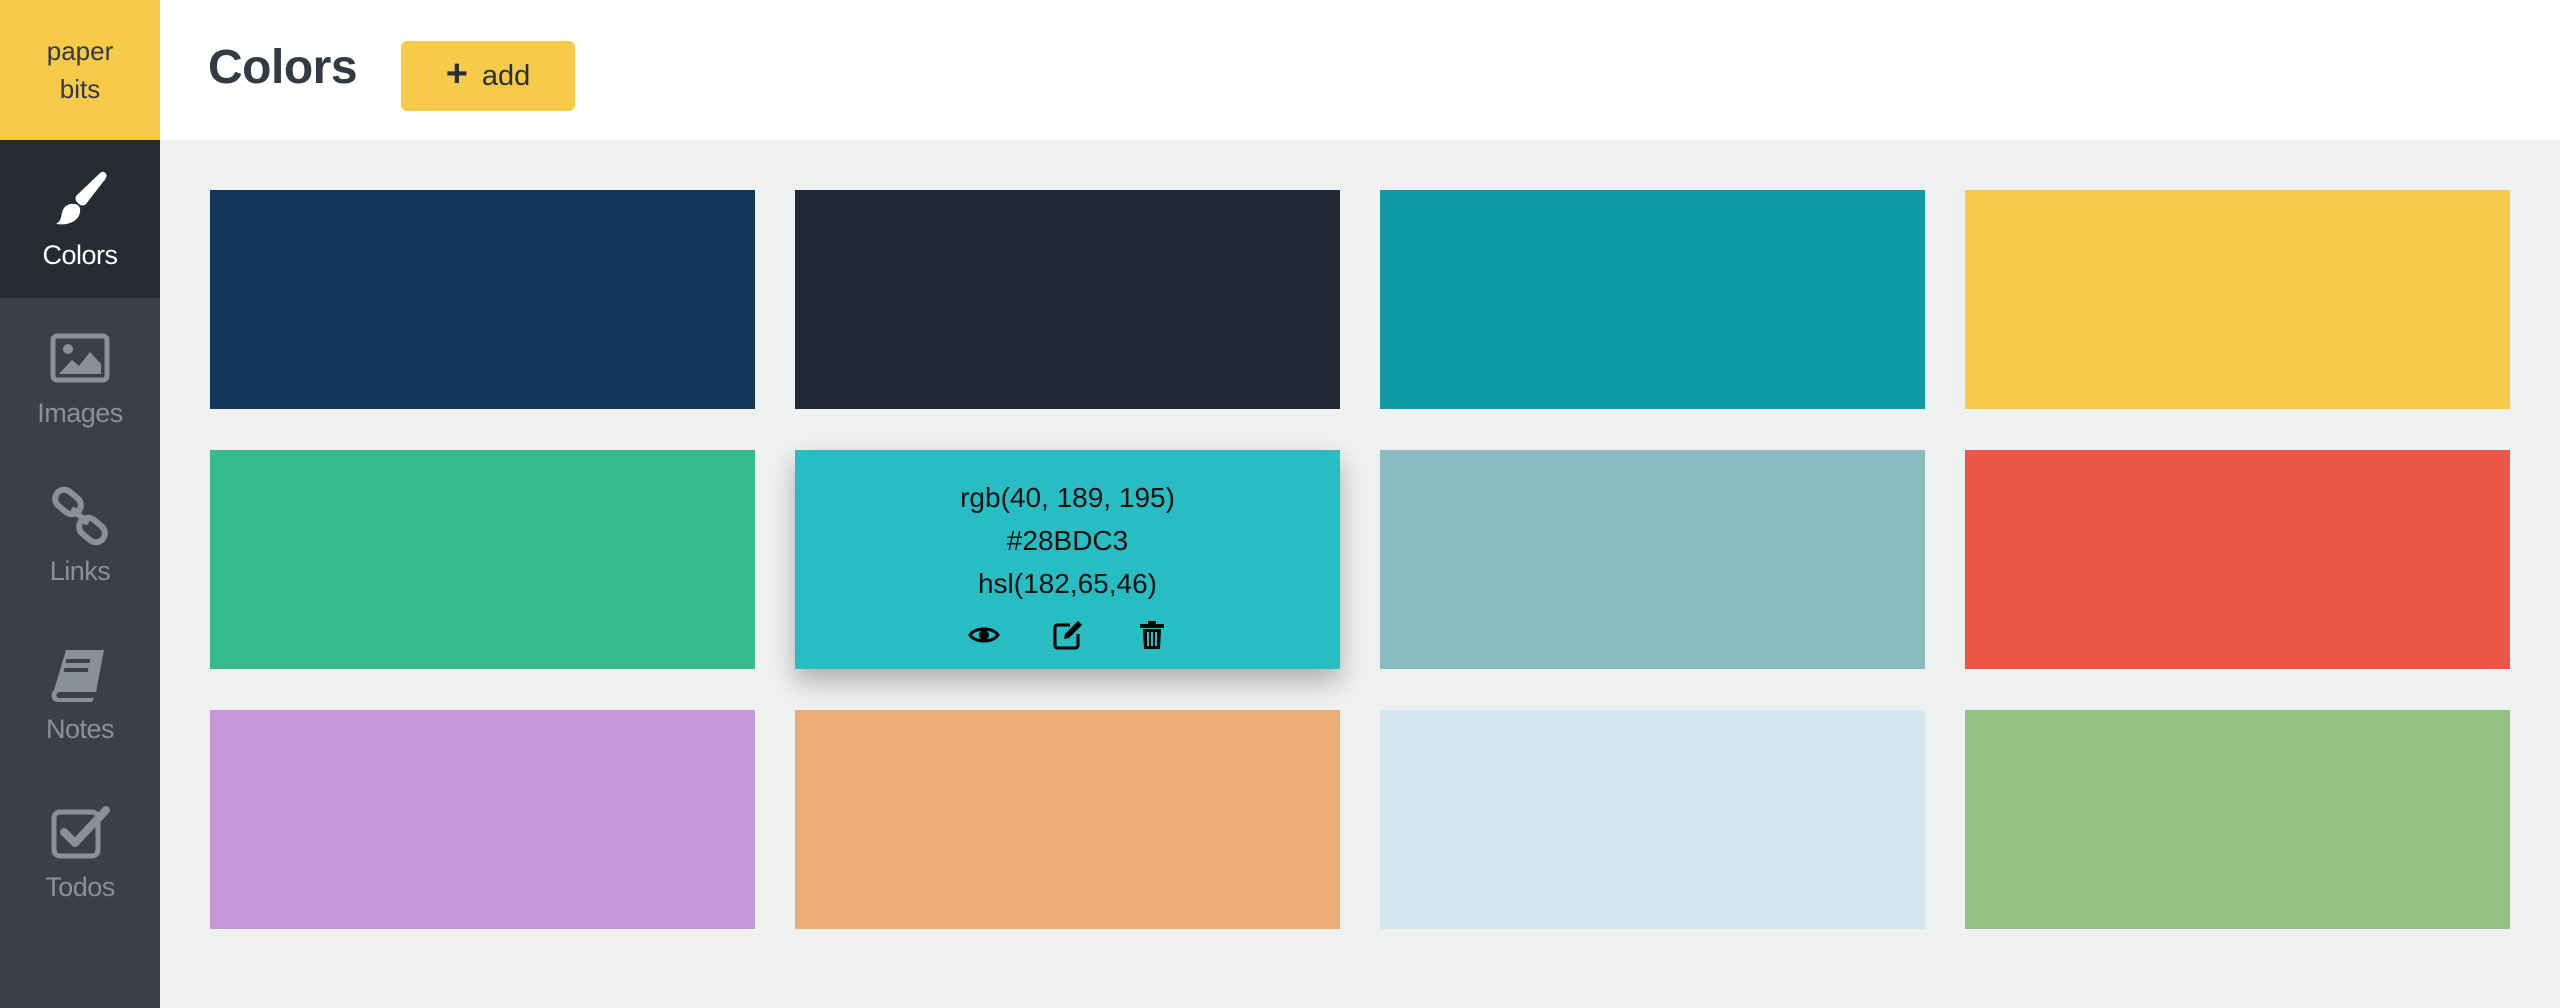 Image resolution: width=2560 pixels, height=1008 pixels. I want to click on trash-icon, so click(1152, 635).